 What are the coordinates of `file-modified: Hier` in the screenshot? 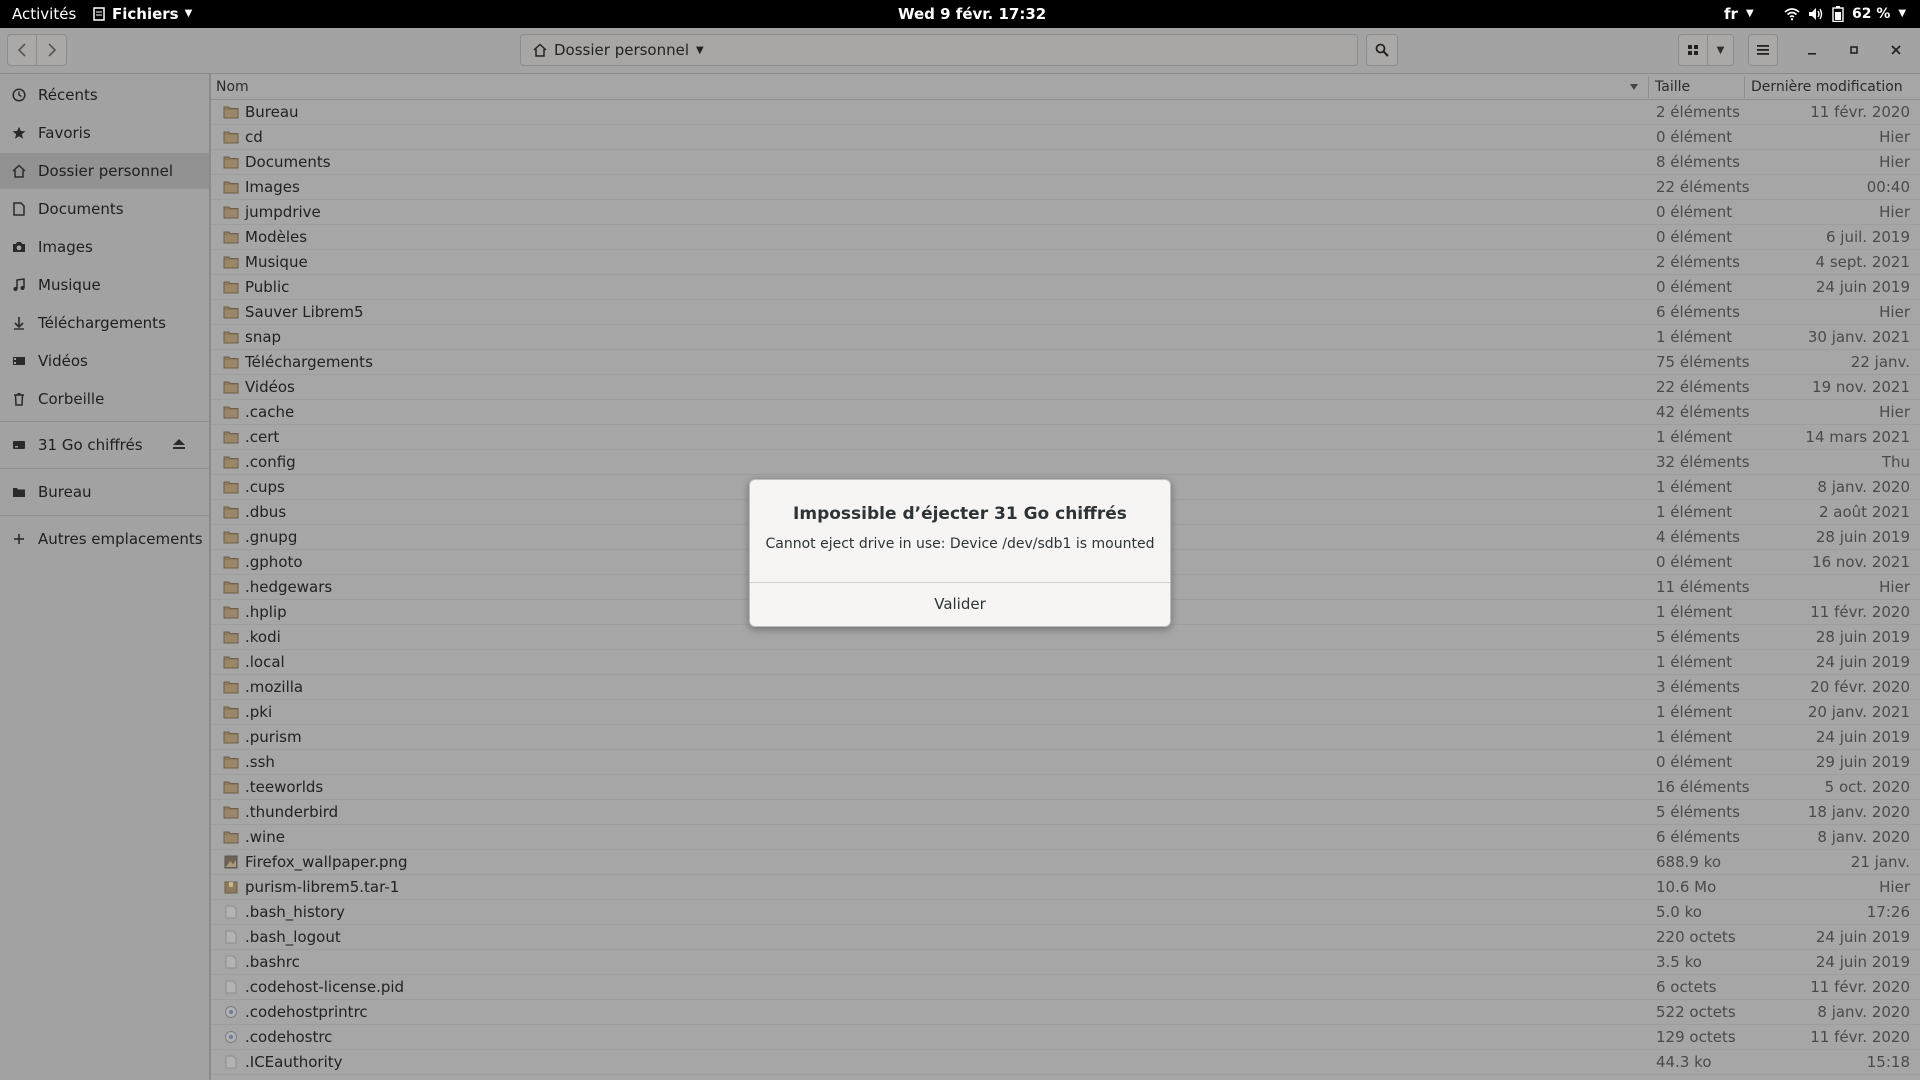 It's located at (1894, 162).